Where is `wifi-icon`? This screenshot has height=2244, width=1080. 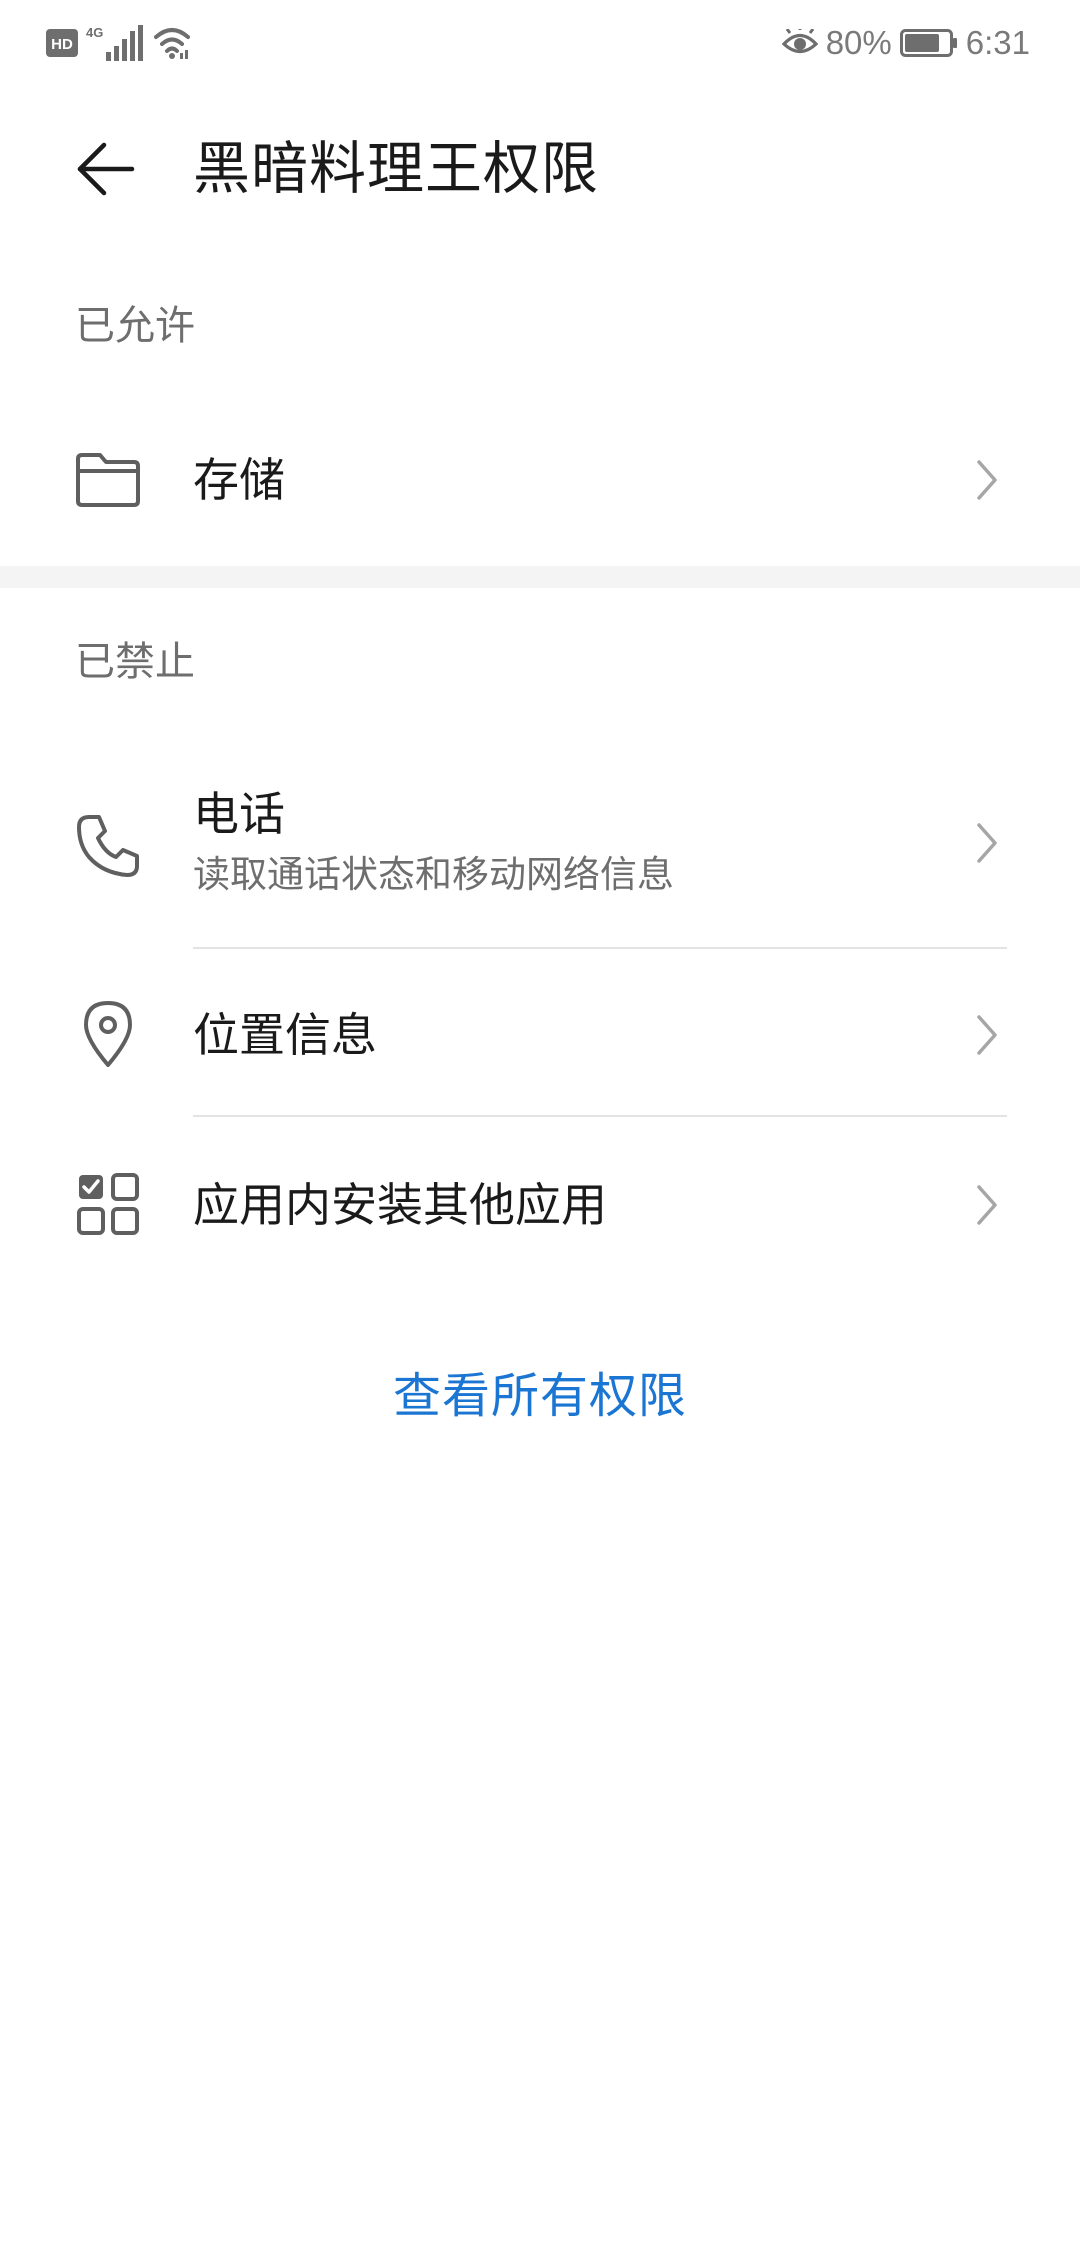
wifi-icon is located at coordinates (172, 43).